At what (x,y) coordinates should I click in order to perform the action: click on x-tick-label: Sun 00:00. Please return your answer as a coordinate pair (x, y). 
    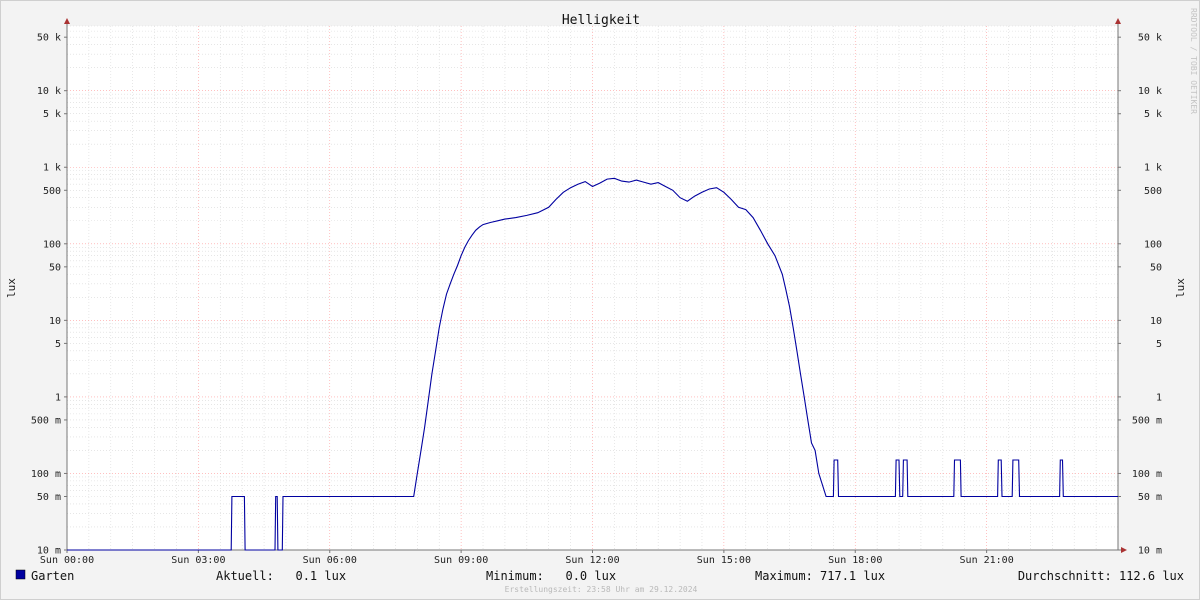
    Looking at the image, I should click on (67, 560).